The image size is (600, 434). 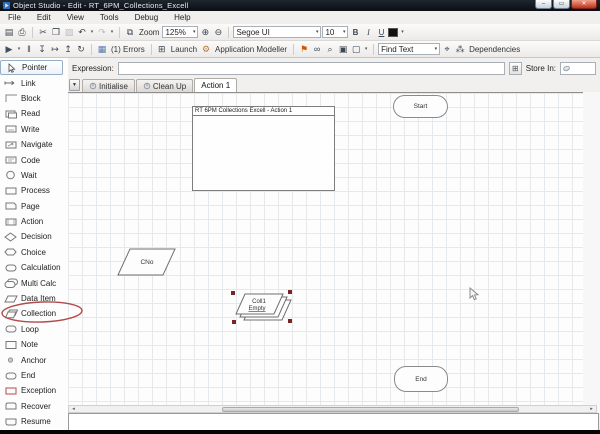 What do you see at coordinates (409, 49) in the screenshot?
I see `find-text-select: Find Text ▾` at bounding box center [409, 49].